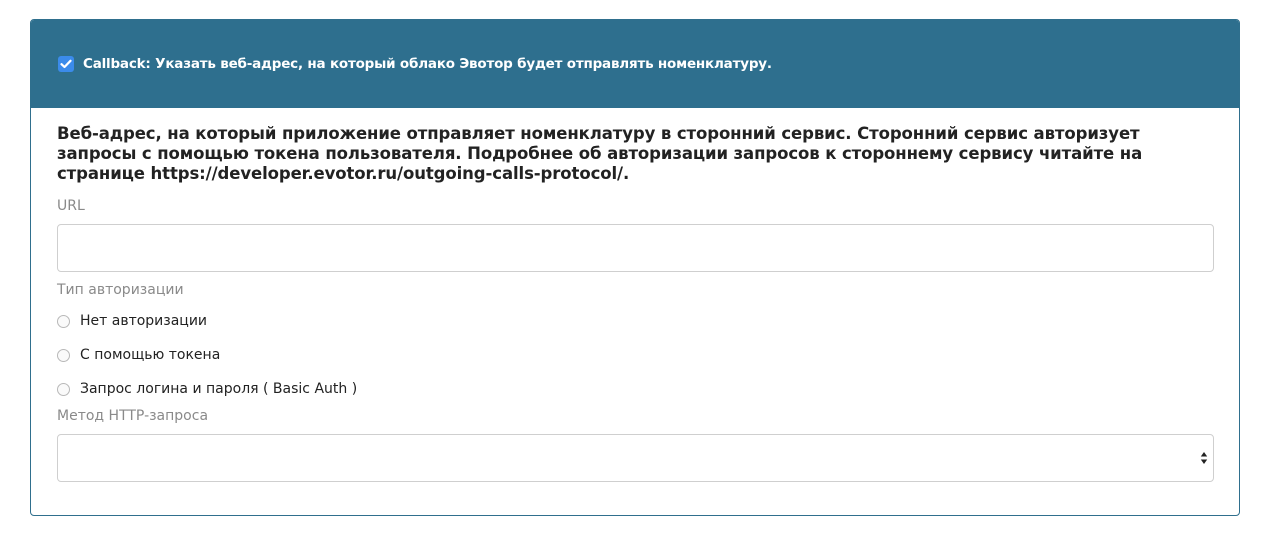 This screenshot has height=542, width=1280. Describe the element at coordinates (133, 416) in the screenshot. I see `http-method-label: Метод HTTP-запроса` at that location.